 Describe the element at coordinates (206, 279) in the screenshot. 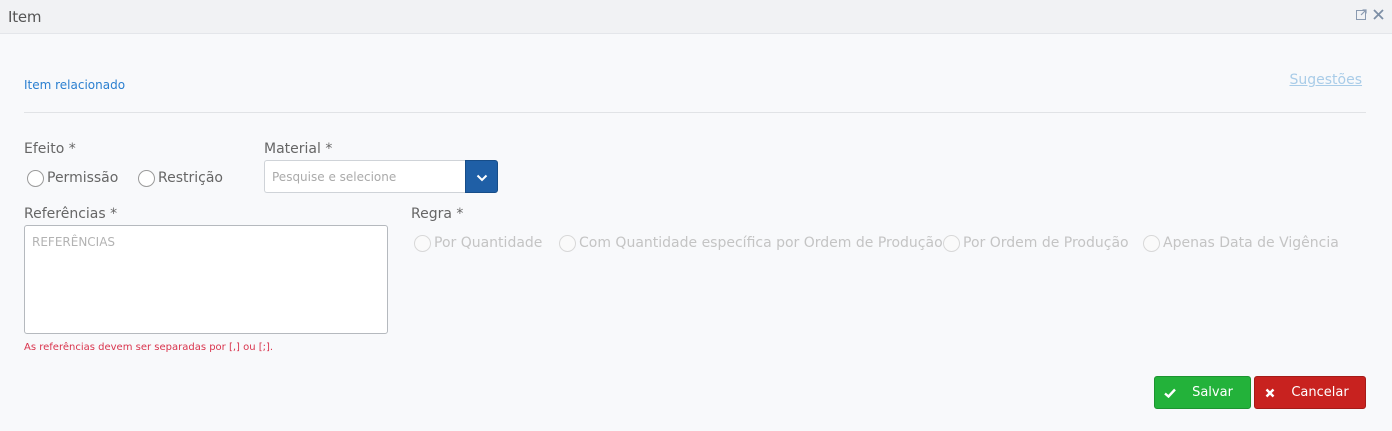

I see `referencias-textarea: REFERÊNCIAS` at that location.